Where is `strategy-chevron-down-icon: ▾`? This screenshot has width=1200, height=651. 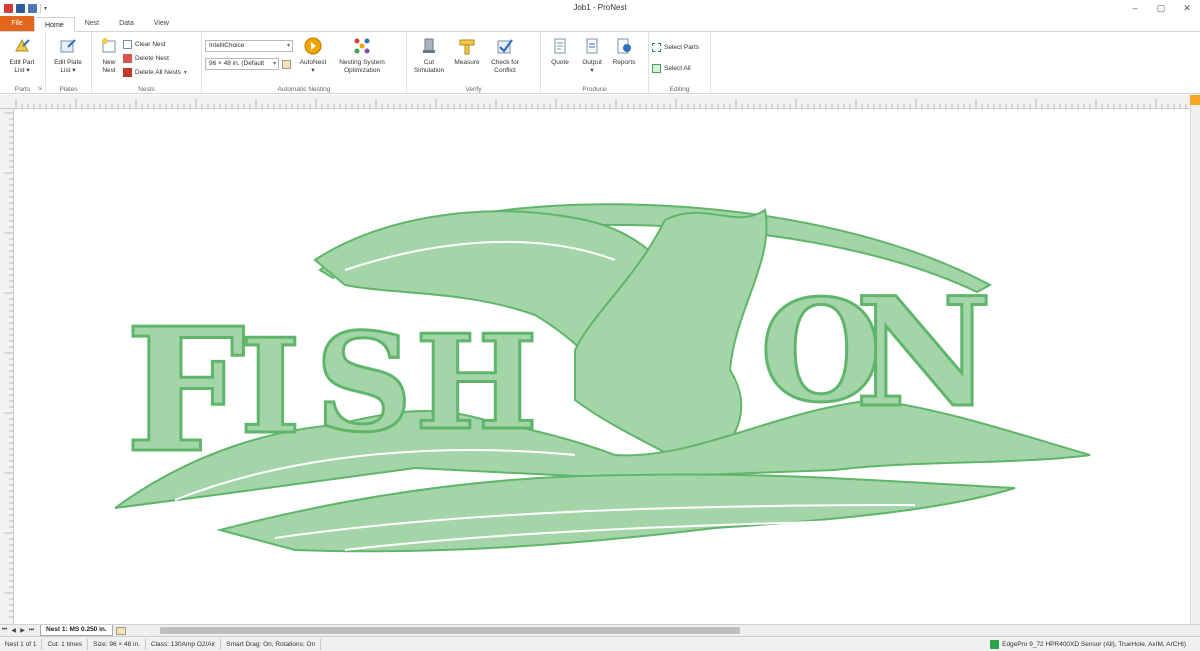
strategy-chevron-down-icon: ▾ is located at coordinates (288, 46).